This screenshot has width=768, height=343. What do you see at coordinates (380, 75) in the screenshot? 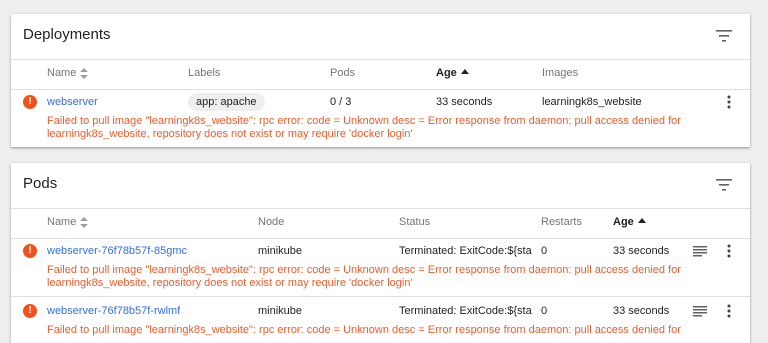
I see `deployments-column-header: Name Labels Pods Age Images` at bounding box center [380, 75].